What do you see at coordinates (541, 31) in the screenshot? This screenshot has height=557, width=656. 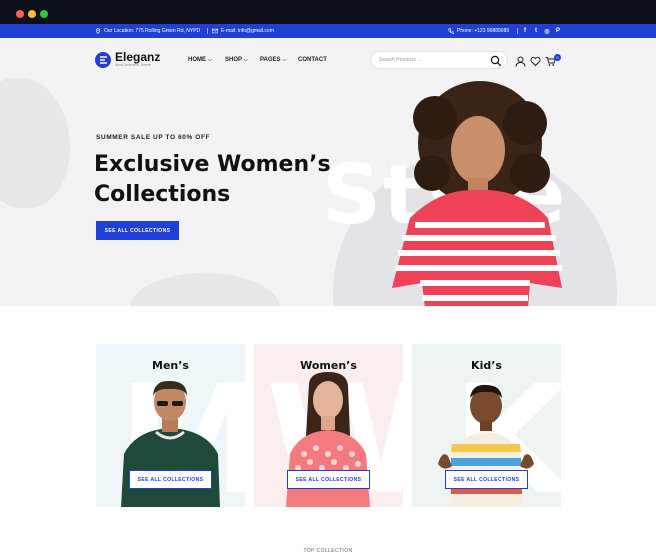 I see `social-links: f t ◎ P` at bounding box center [541, 31].